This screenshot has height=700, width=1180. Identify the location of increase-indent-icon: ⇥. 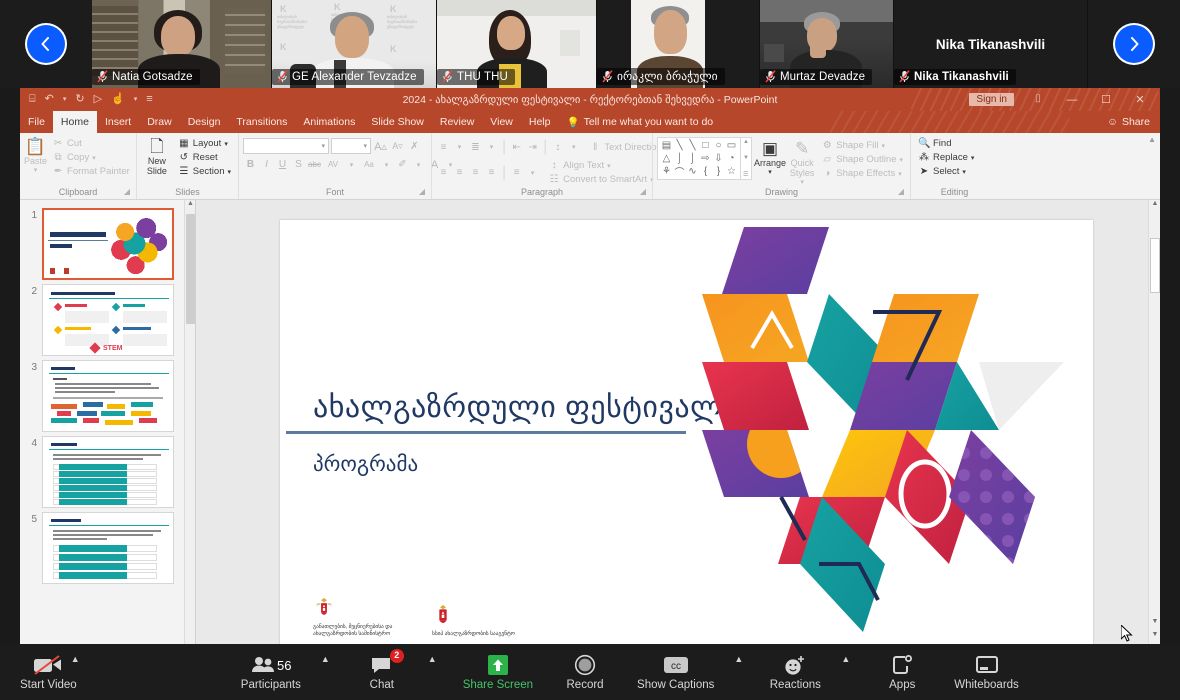
(532, 147).